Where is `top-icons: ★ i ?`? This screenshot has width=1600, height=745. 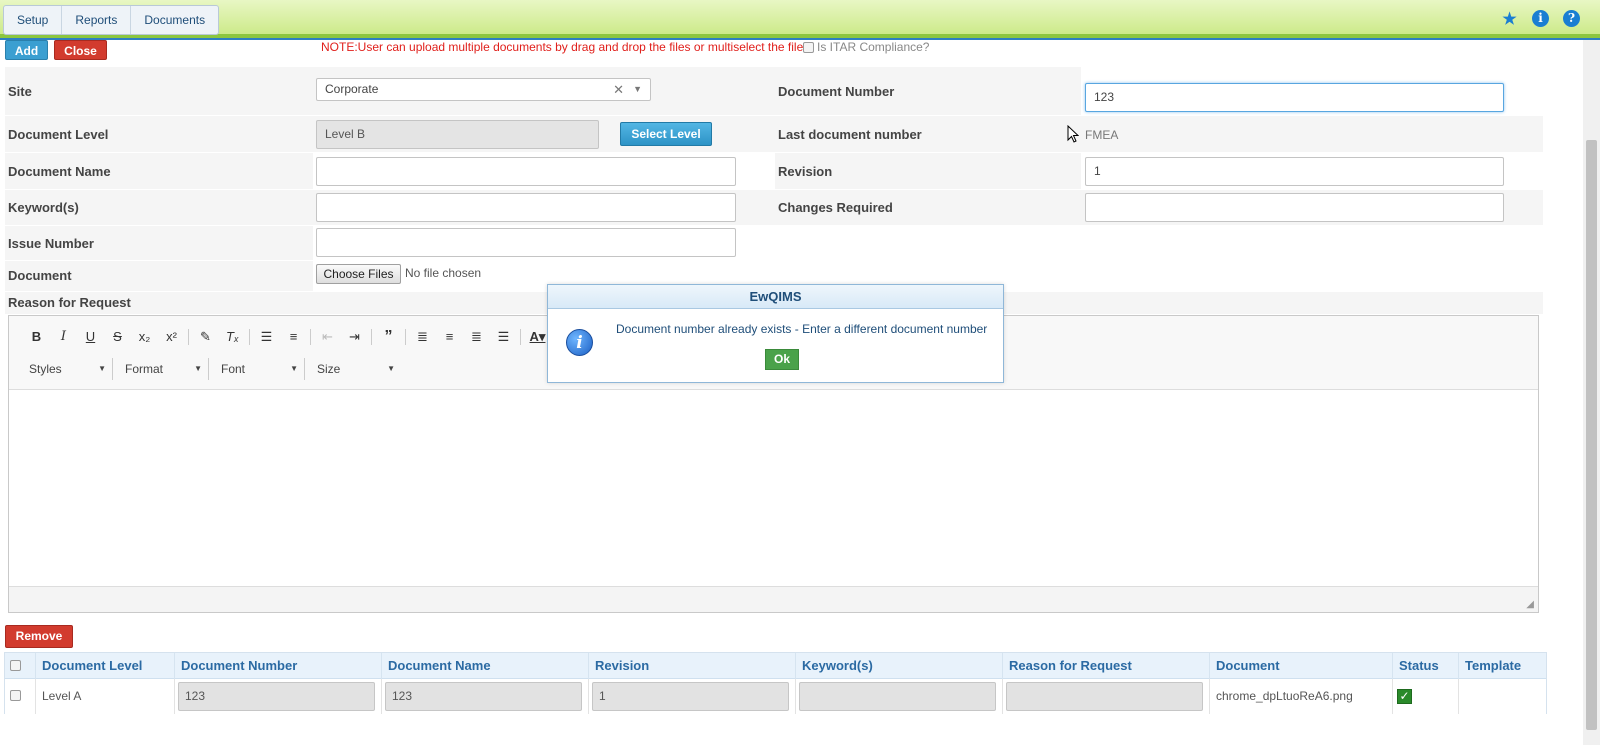 top-icons: ★ i ? is located at coordinates (1540, 18).